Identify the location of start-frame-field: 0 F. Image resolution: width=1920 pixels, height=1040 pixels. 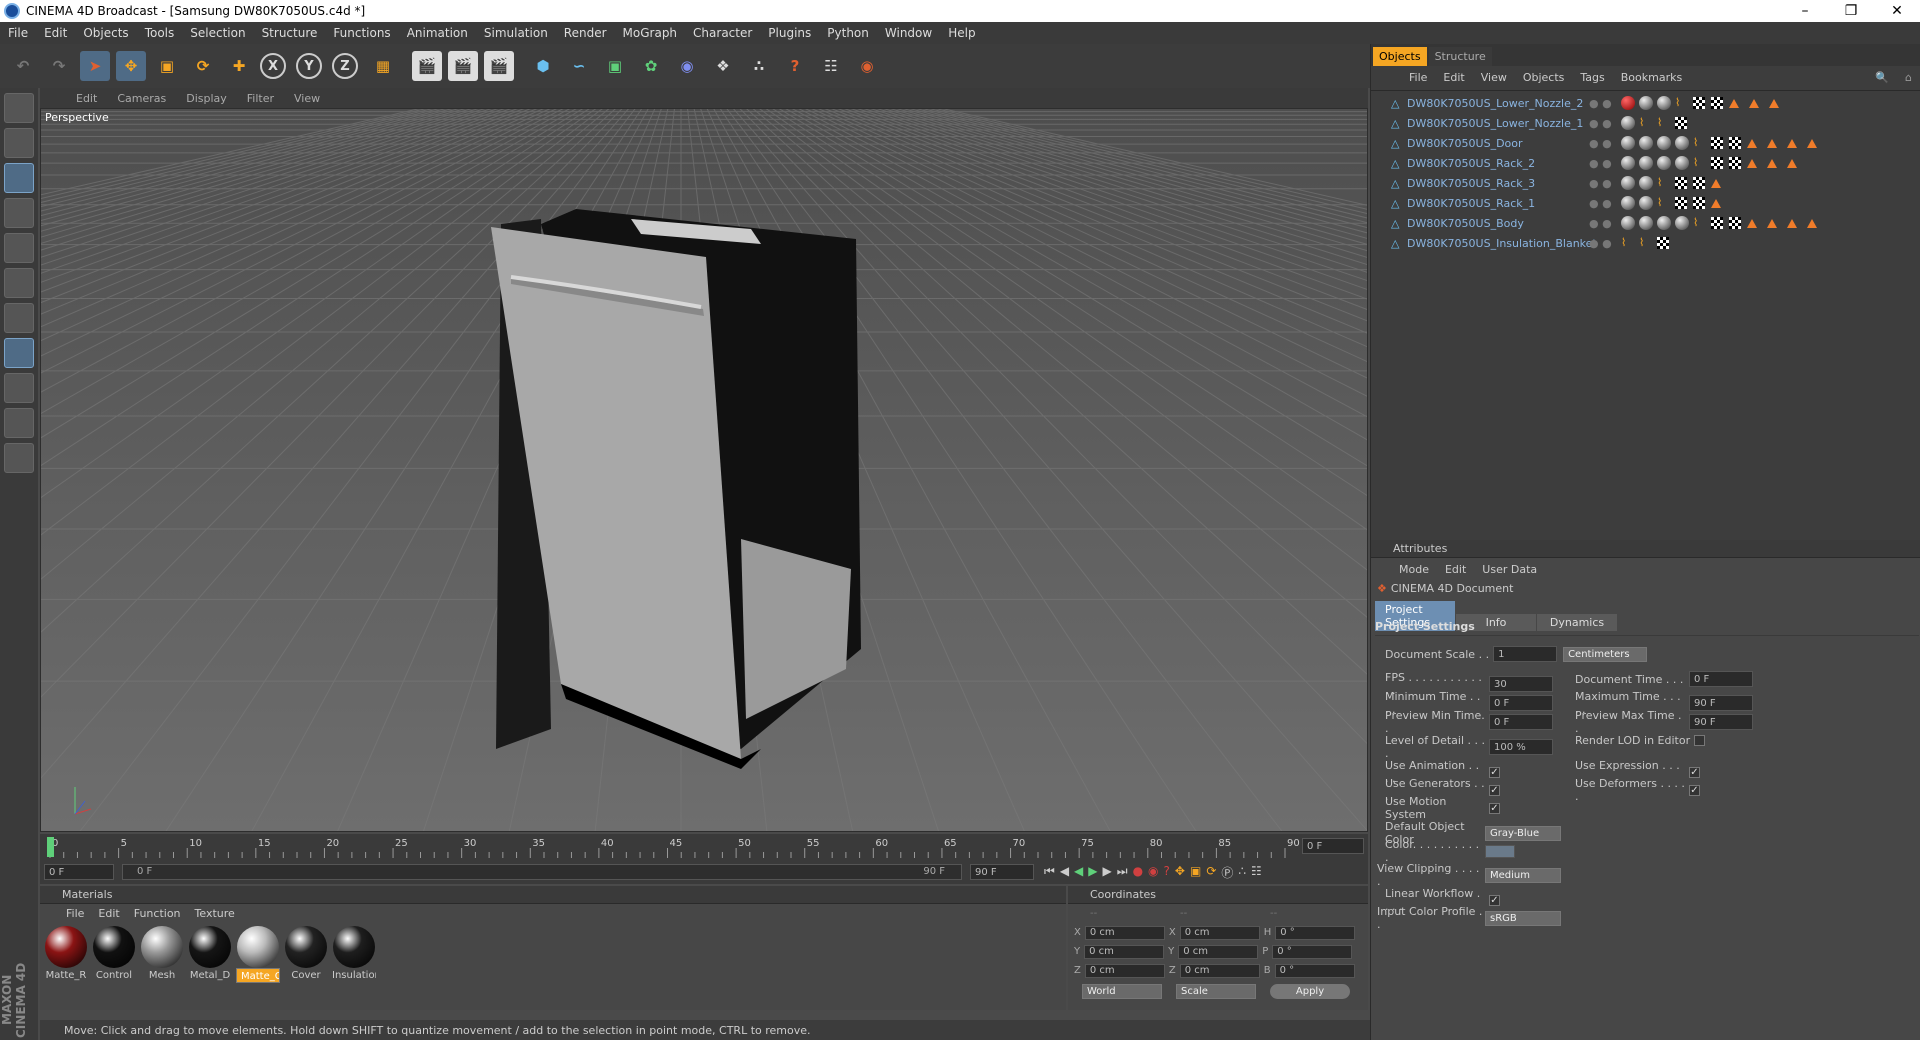
(79, 872).